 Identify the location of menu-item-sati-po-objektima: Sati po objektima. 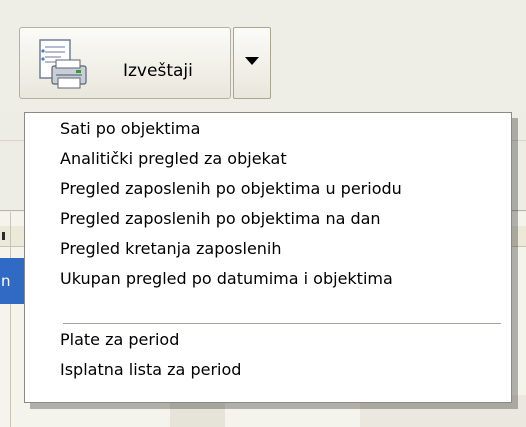
(130, 128).